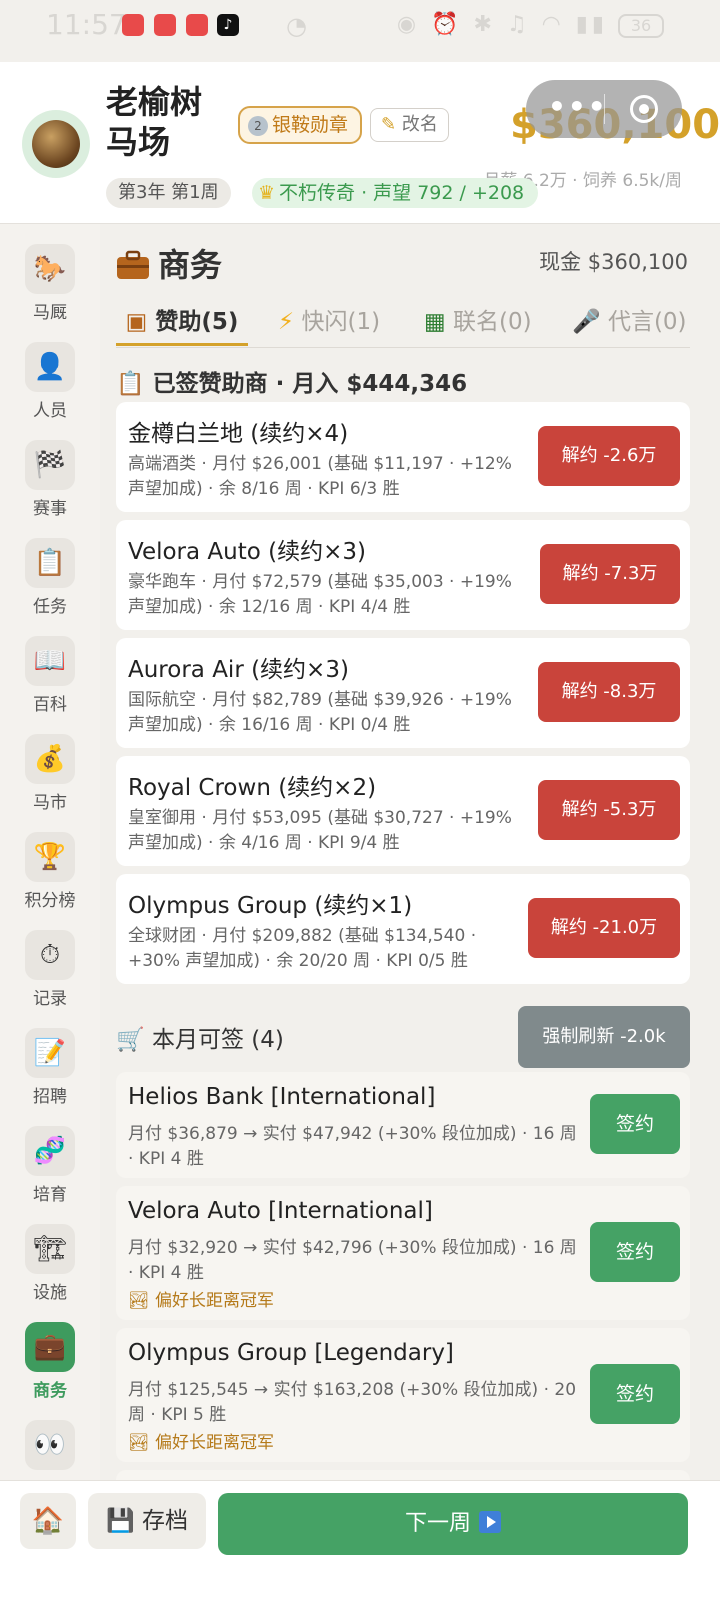 This screenshot has width=720, height=1600. Describe the element at coordinates (50, 665) in the screenshot. I see `sidebar-item-wiki: 📖 百科` at that location.